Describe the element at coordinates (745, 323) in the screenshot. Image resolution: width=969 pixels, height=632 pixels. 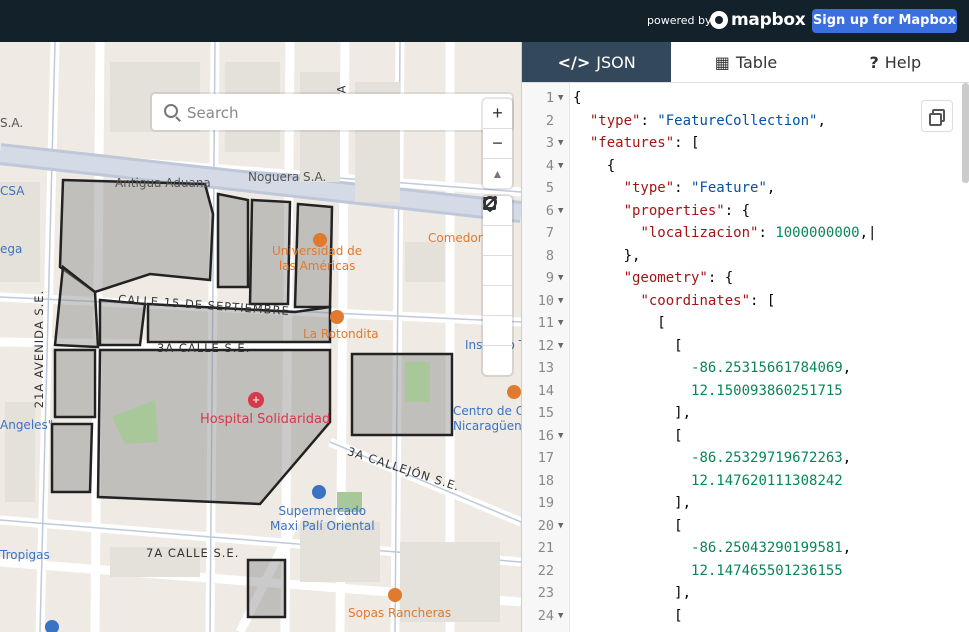
I see `code-line: 11 ▼ [` at that location.